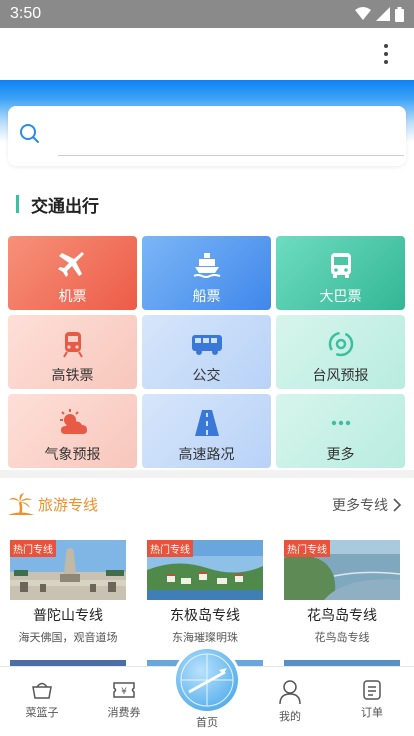 This screenshot has width=414, height=736. I want to click on tab-coupons: ¥ 消费券, so click(124, 699).